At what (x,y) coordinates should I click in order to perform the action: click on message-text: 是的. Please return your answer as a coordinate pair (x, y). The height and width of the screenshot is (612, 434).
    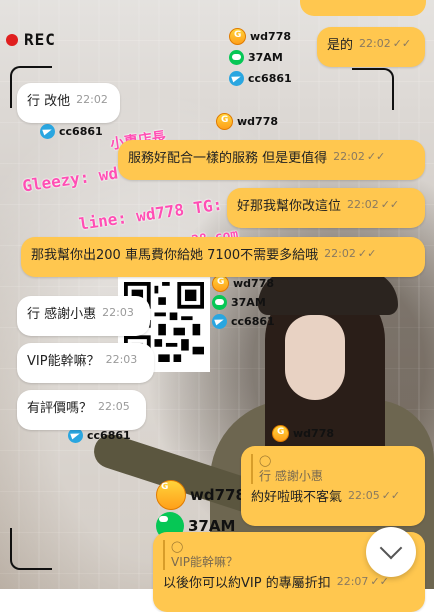
    Looking at the image, I should click on (340, 45).